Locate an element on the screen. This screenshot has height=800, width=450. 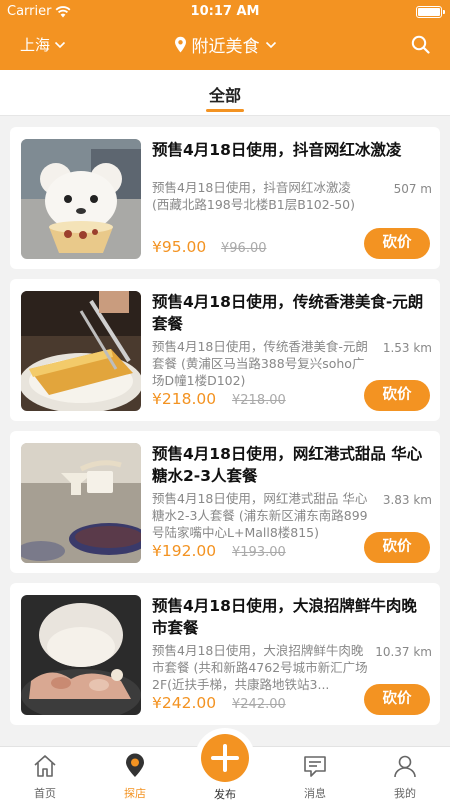
message-icon is located at coordinates (315, 766).